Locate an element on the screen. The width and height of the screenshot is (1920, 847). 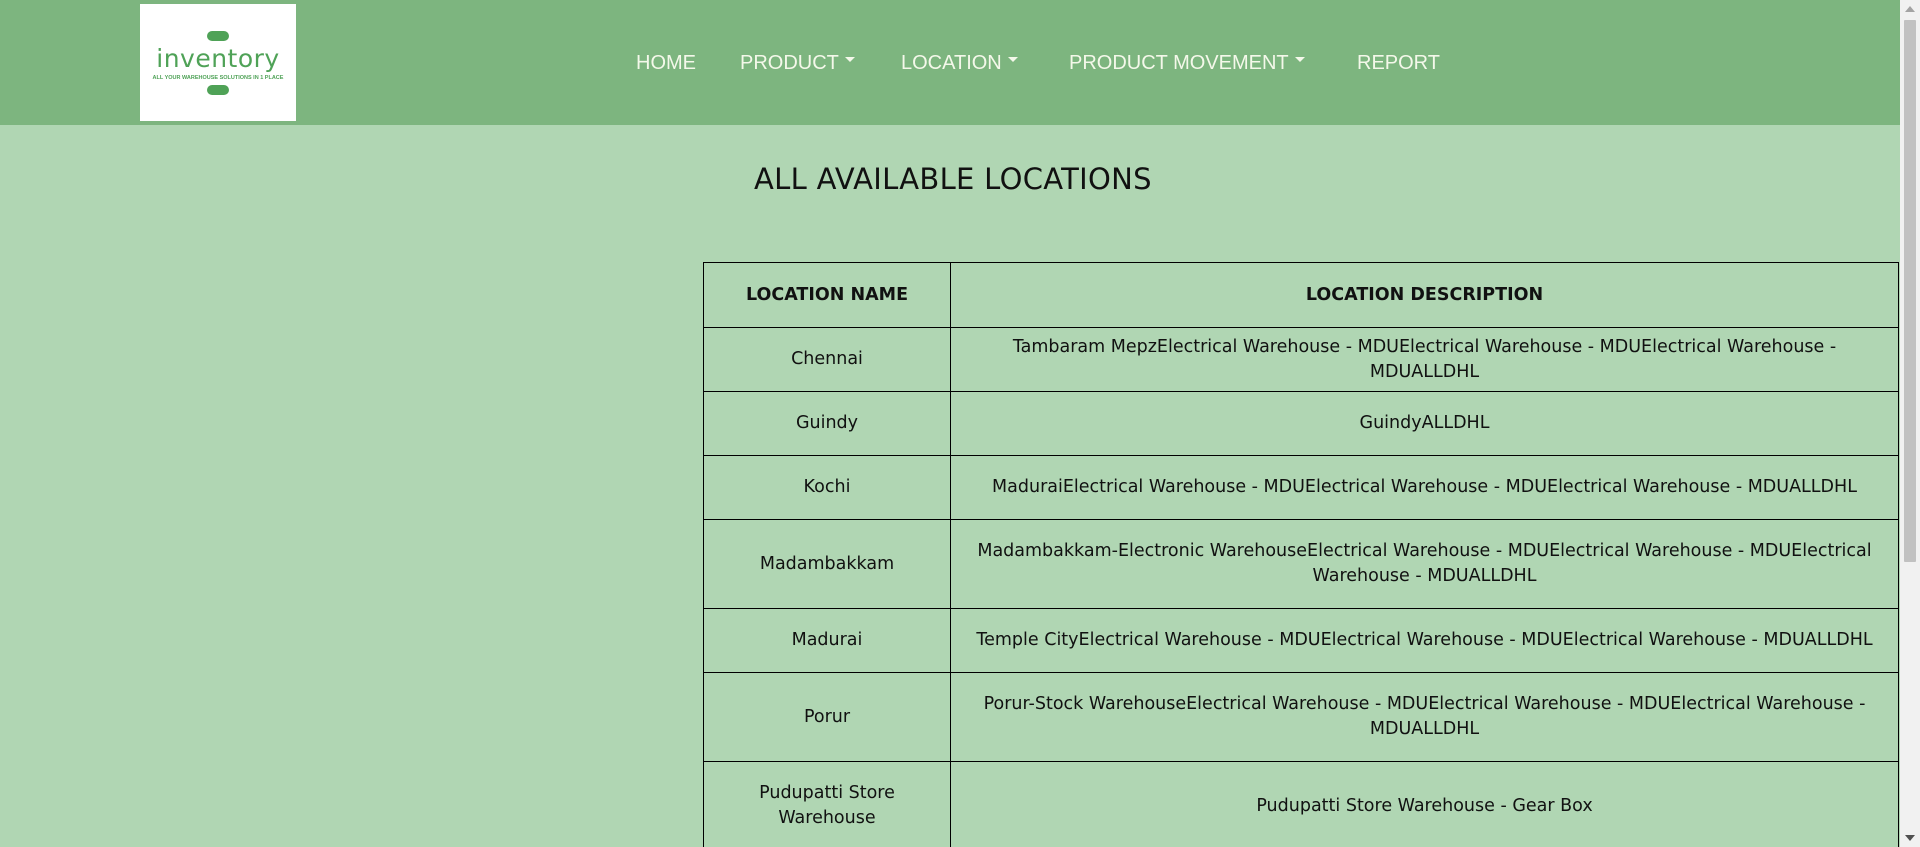
nav-product-dropdown: PRODUCT is located at coordinates (797, 63).